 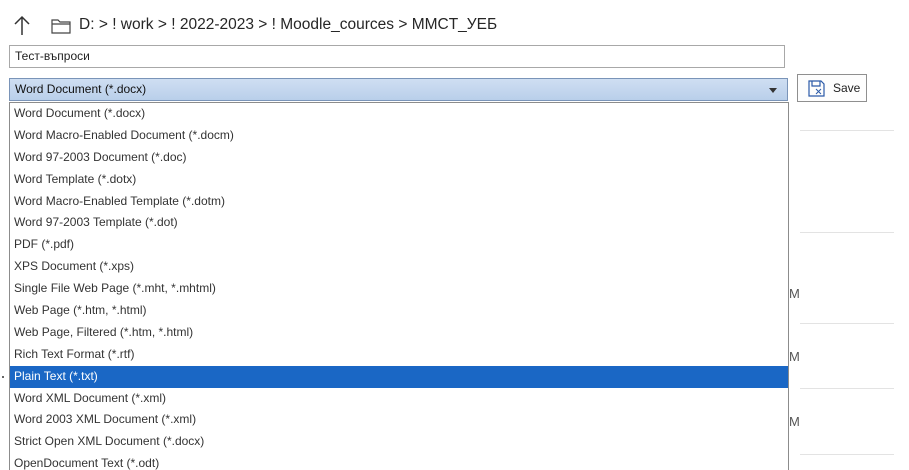 What do you see at coordinates (399, 420) in the screenshot?
I see `dropdown-option: Word 2003 XML Document (*.xml)` at bounding box center [399, 420].